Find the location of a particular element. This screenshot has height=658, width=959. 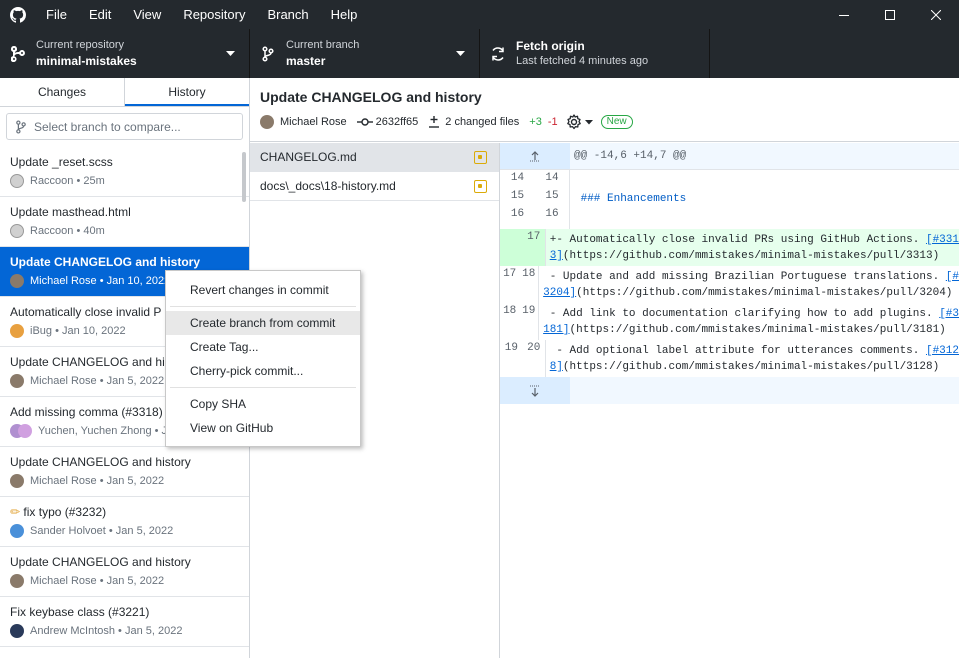

diff-line: 16 16 is located at coordinates (729, 217).